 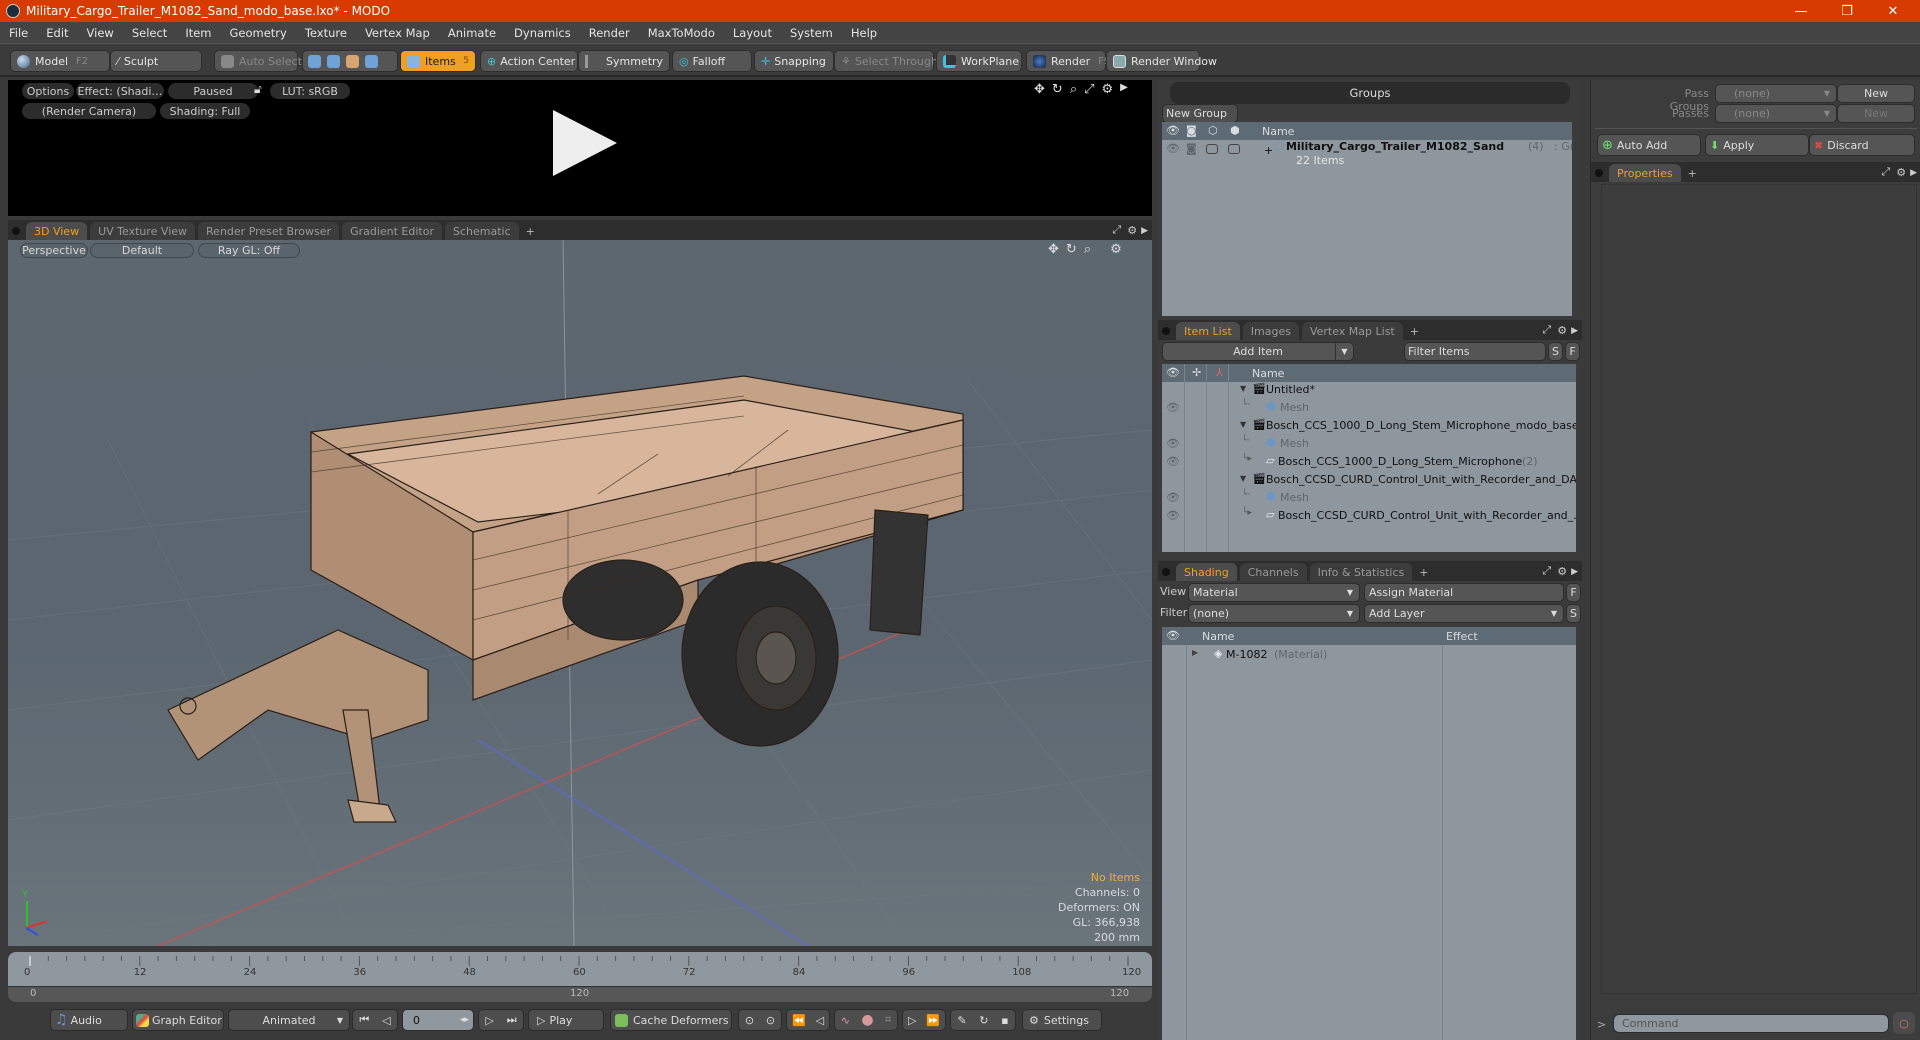 I want to click on minimize-button: —, so click(x=1801, y=11).